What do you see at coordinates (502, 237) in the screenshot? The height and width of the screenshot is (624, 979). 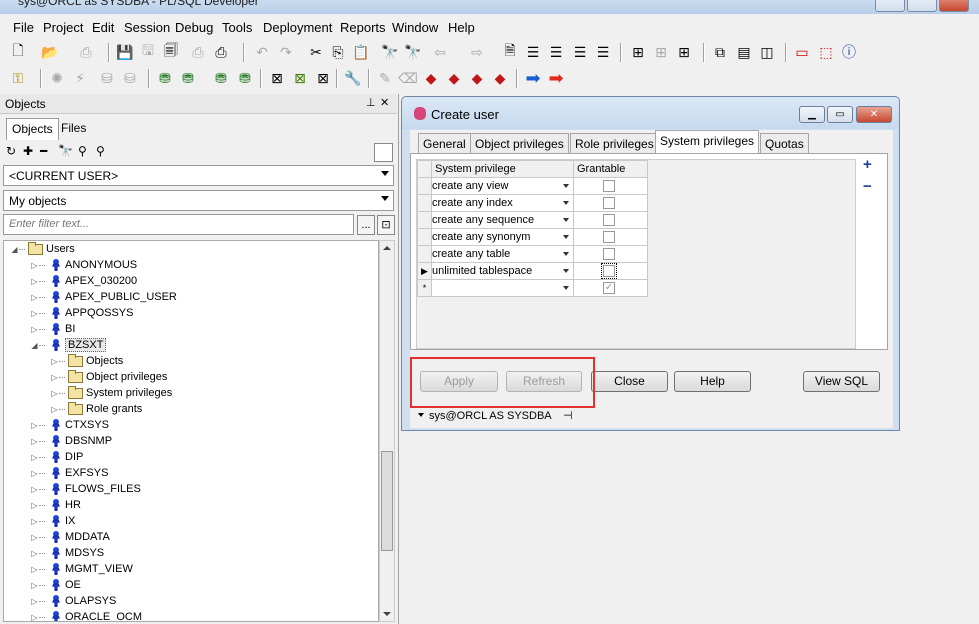 I see `privilege-cell: create any synonym` at bounding box center [502, 237].